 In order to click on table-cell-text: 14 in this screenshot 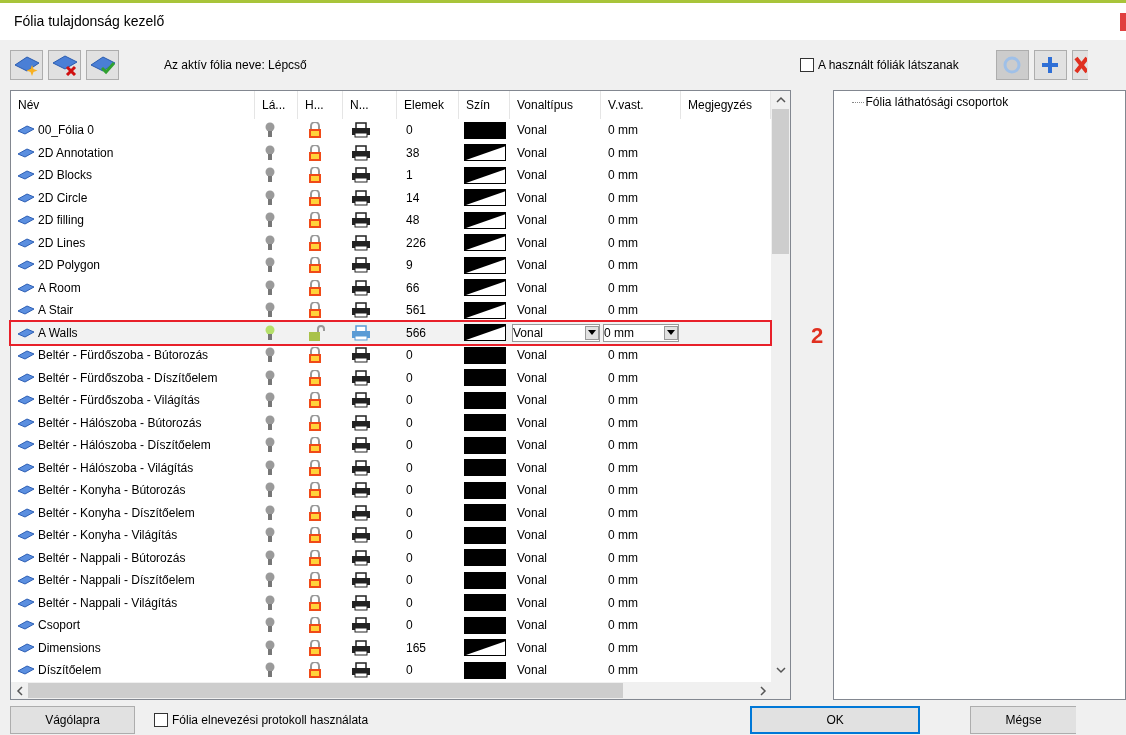, I will do `click(413, 198)`.